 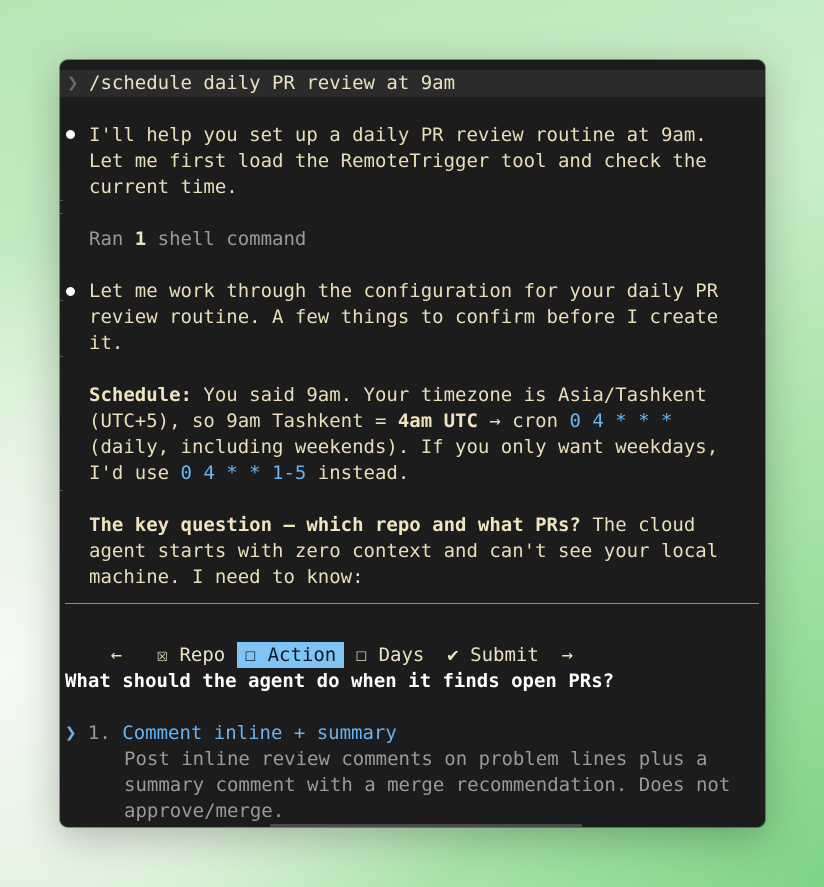 What do you see at coordinates (135, 473) in the screenshot?
I see `schedule-line-4-a: I'd use` at bounding box center [135, 473].